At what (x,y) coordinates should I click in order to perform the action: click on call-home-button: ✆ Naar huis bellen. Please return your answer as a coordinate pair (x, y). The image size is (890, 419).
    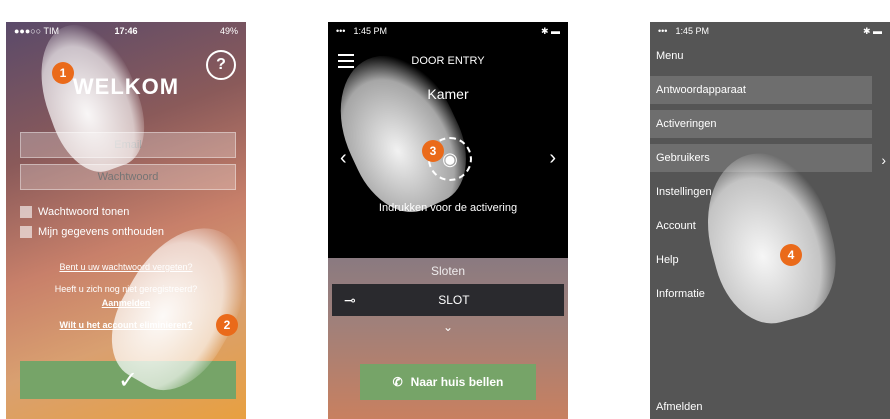
    Looking at the image, I should click on (448, 382).